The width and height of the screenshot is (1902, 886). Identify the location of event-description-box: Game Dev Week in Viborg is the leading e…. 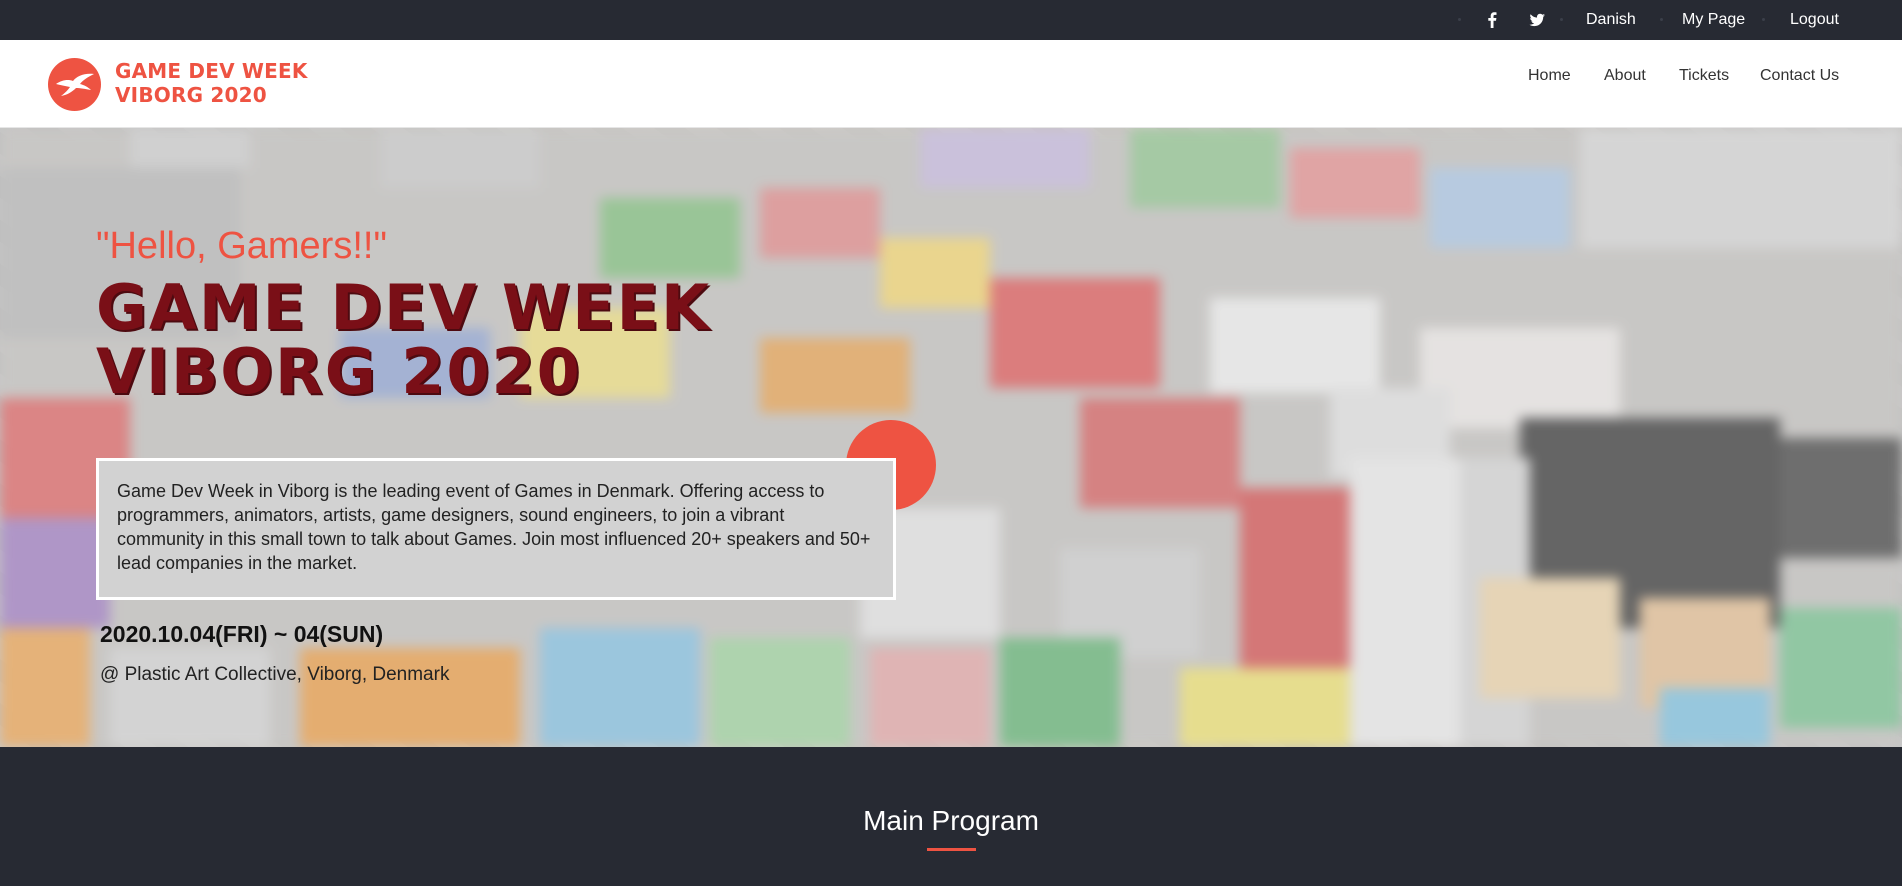
(496, 529).